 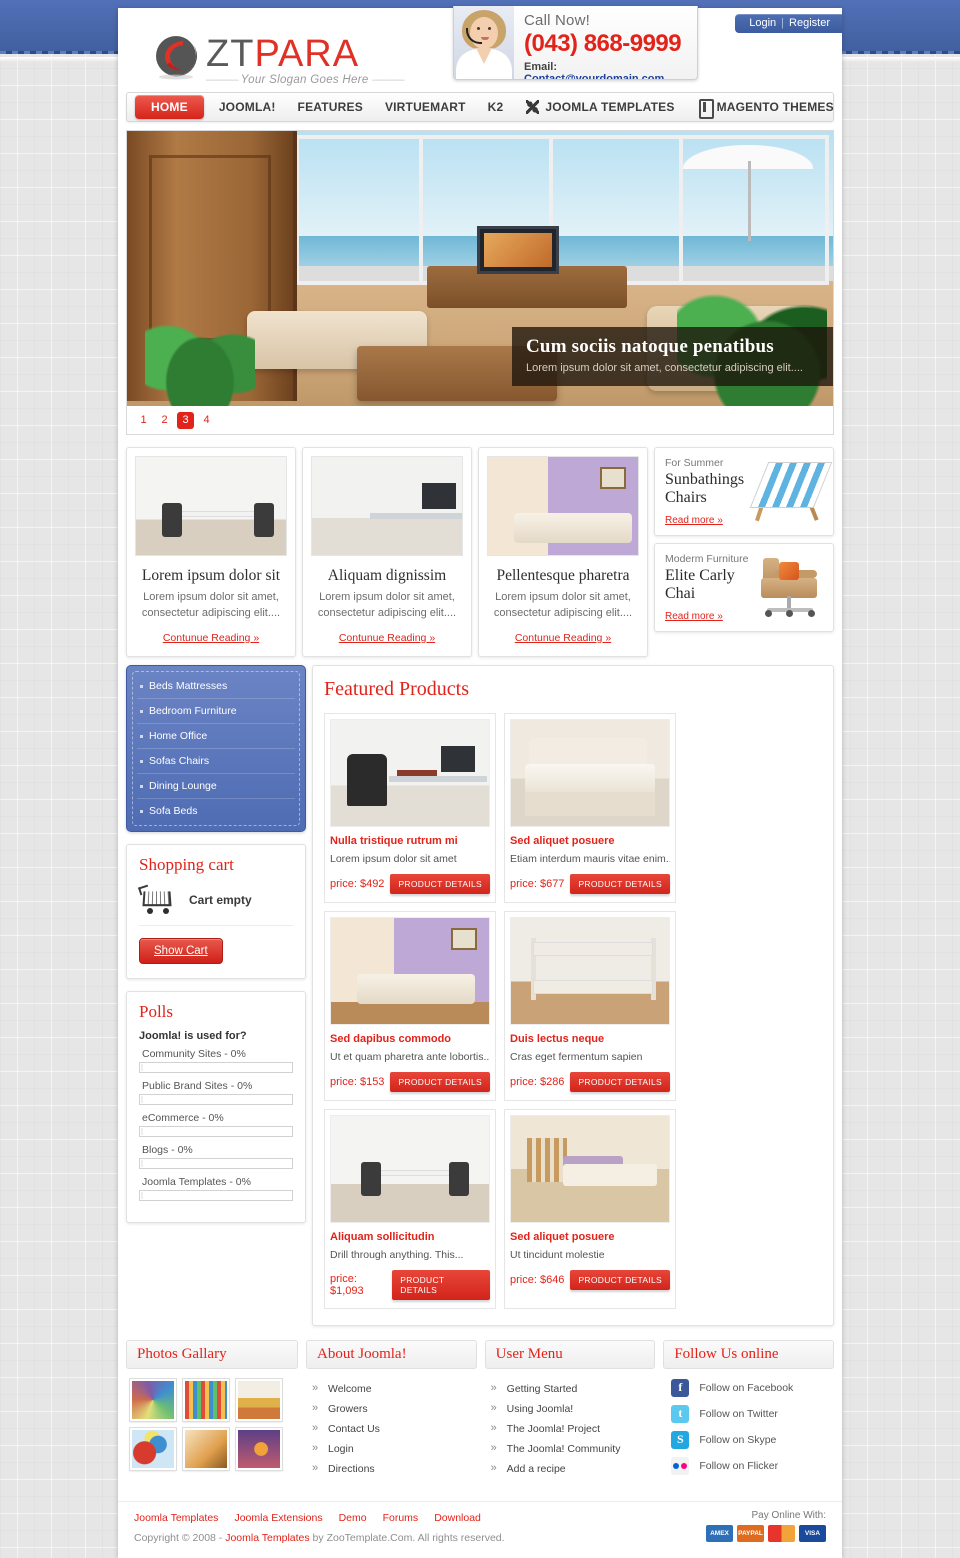 What do you see at coordinates (216, 761) in the screenshot?
I see `sidebar-item-sofas-chairs: Sofas Chairs` at bounding box center [216, 761].